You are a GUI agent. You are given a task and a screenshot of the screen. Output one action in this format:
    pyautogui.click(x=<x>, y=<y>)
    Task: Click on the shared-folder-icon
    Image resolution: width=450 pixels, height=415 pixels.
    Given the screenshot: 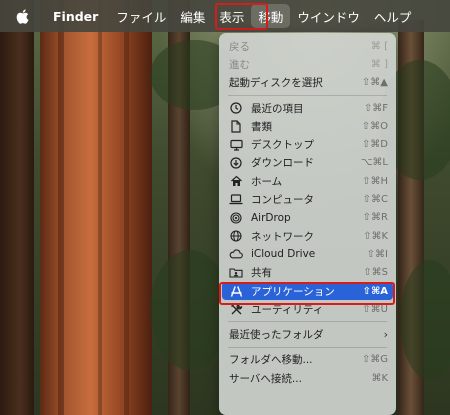 What is the action you would take?
    pyautogui.click(x=236, y=273)
    